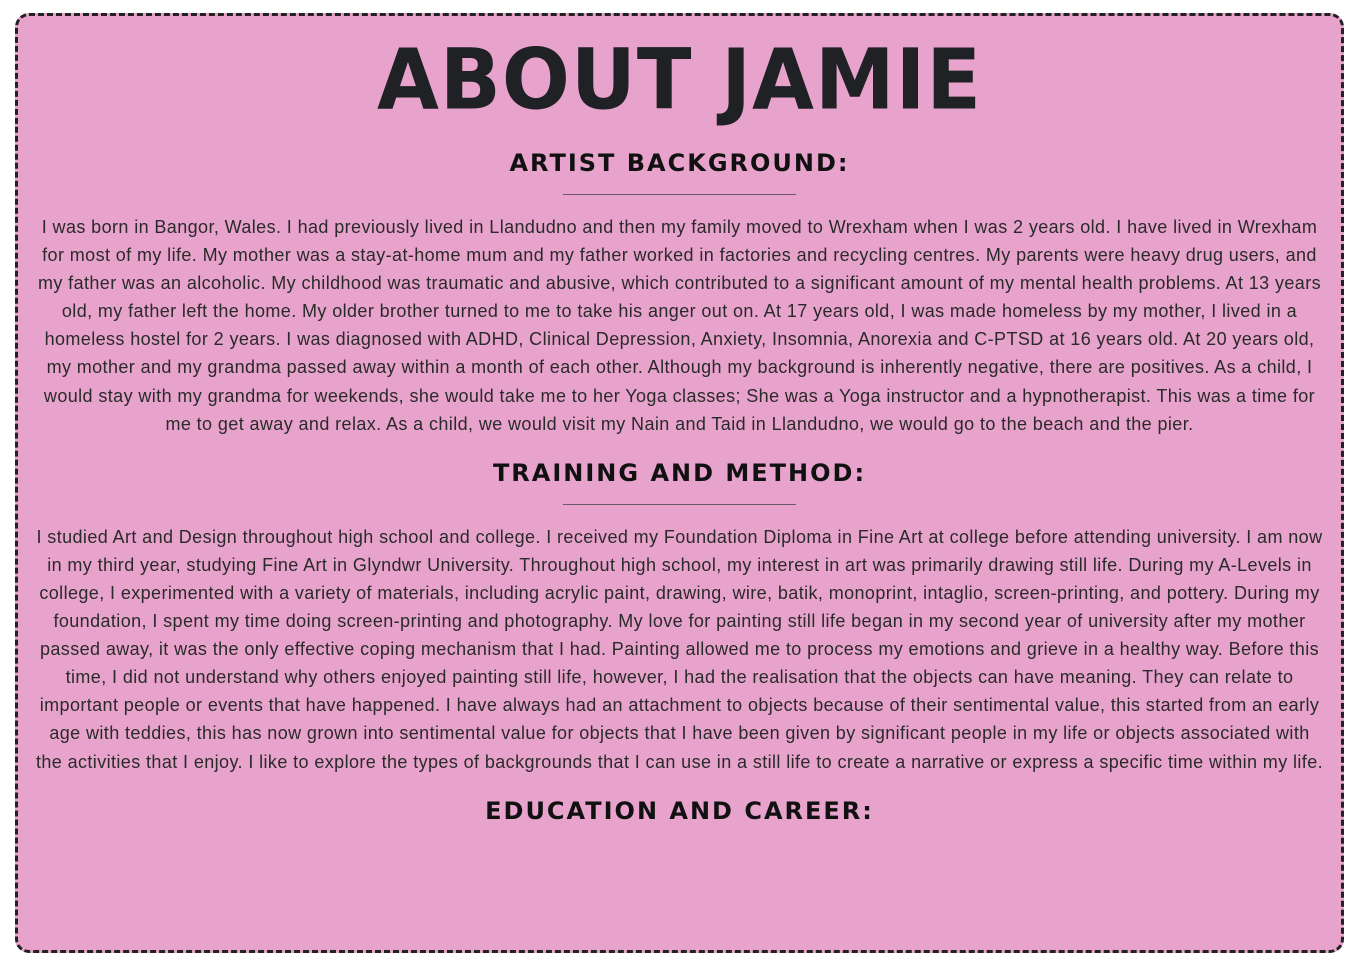 The width and height of the screenshot is (1361, 953). I want to click on page-title: ABOUT JAMIE, so click(679, 79).